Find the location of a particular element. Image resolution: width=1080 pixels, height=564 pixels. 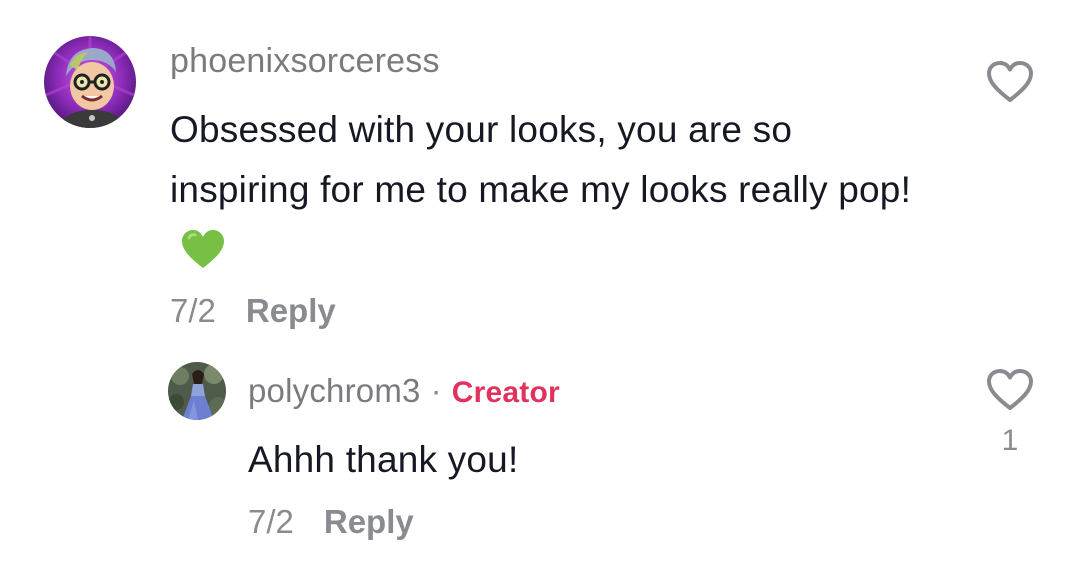

reply-username-line: polychrom3 · Creator is located at coordinates (404, 391).